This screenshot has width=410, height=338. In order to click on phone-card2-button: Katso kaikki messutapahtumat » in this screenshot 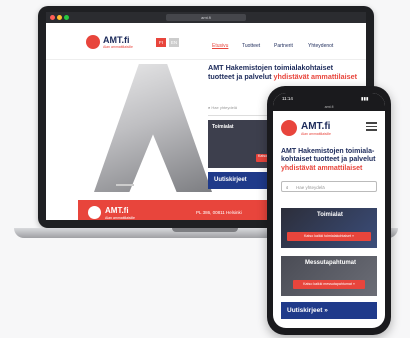, I will do `click(329, 284)`.